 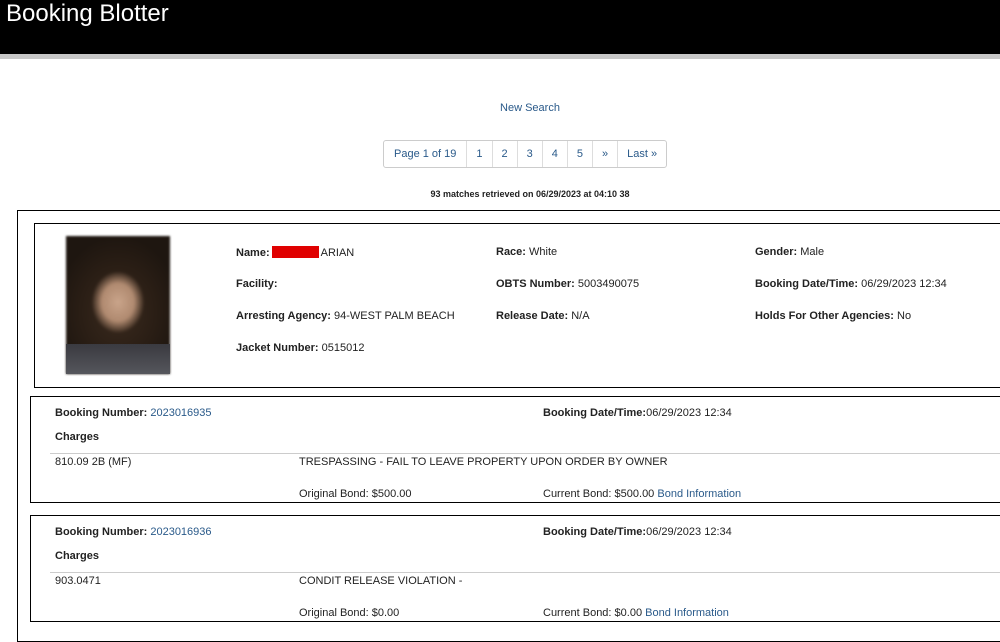 What do you see at coordinates (532, 316) in the screenshot?
I see `release-date-label: Release Date:` at bounding box center [532, 316].